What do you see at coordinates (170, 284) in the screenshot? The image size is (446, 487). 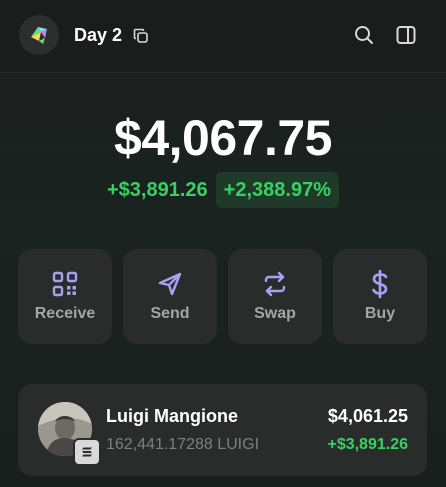 I see `send-icon` at bounding box center [170, 284].